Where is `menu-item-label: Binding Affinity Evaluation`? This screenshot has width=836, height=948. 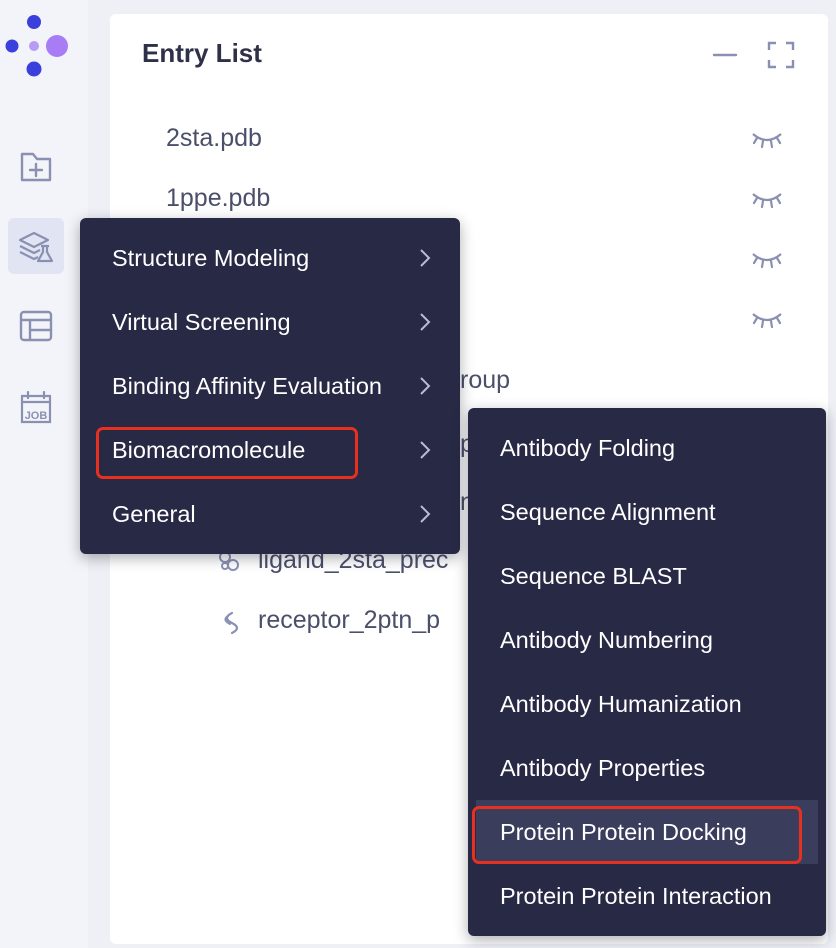 menu-item-label: Binding Affinity Evaluation is located at coordinates (247, 385).